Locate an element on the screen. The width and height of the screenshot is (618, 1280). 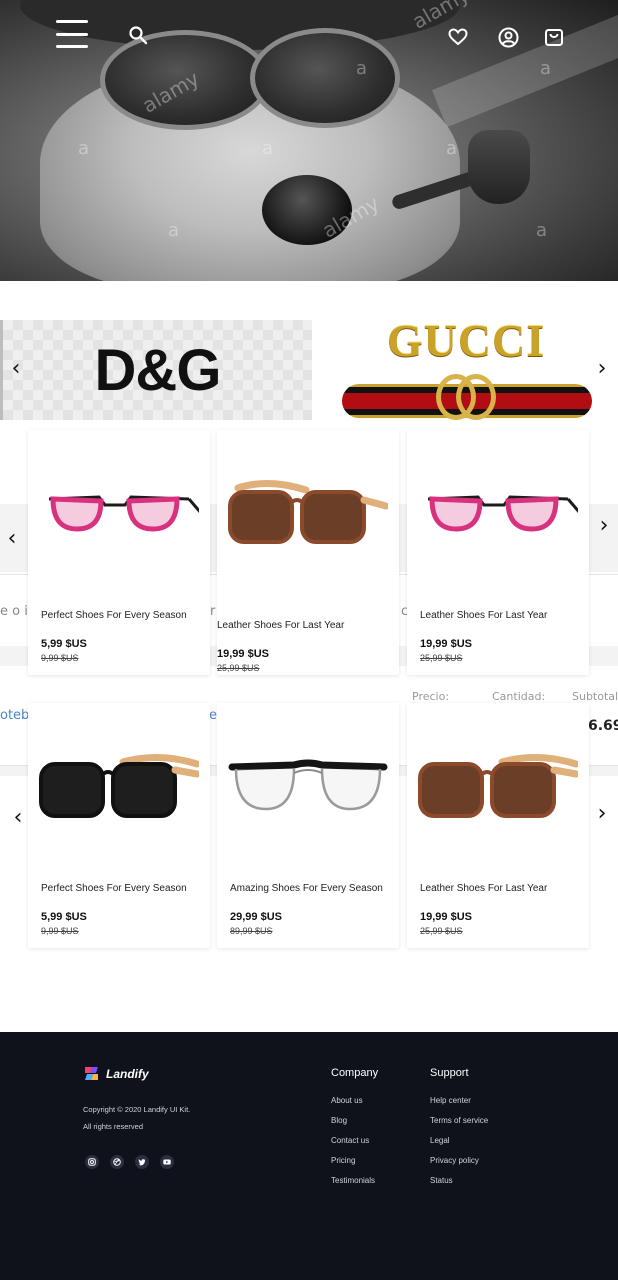
footer-logo: Landify is located at coordinates (116, 1073).